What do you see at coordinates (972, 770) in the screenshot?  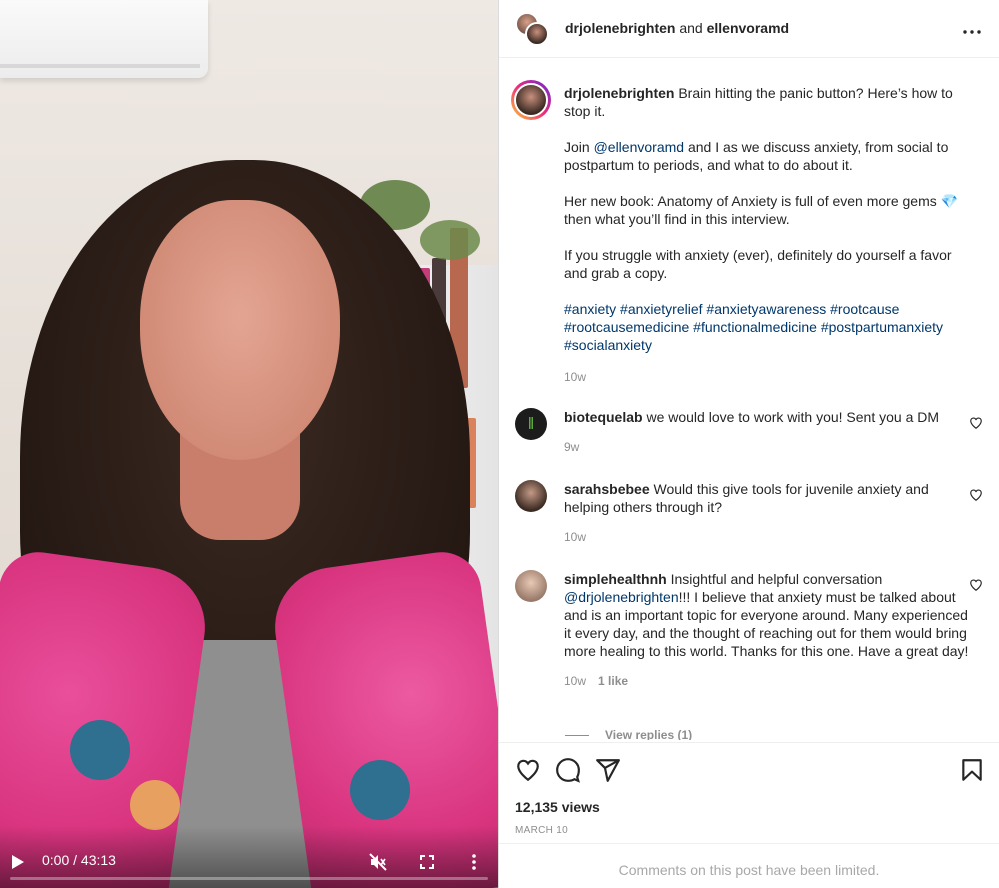 I see `save-bookmark-icon` at bounding box center [972, 770].